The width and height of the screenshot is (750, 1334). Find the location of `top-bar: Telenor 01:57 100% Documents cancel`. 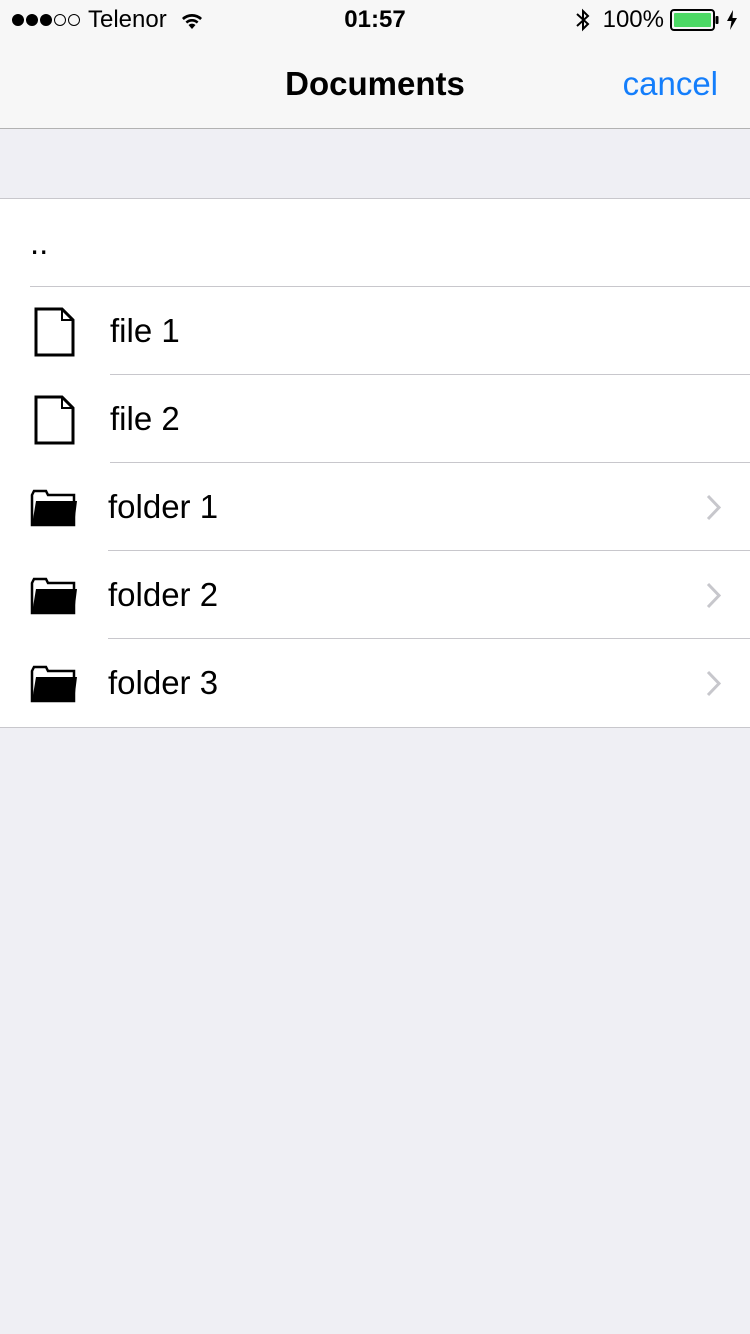

top-bar: Telenor 01:57 100% Documents cancel is located at coordinates (375, 64).